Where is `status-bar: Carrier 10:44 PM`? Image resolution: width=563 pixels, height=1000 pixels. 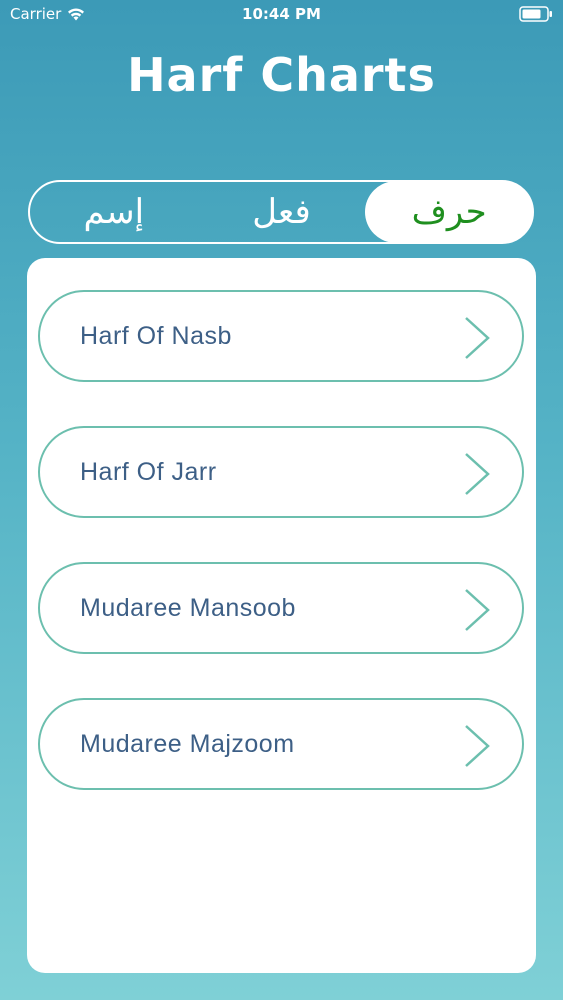 status-bar: Carrier 10:44 PM is located at coordinates (281, 15).